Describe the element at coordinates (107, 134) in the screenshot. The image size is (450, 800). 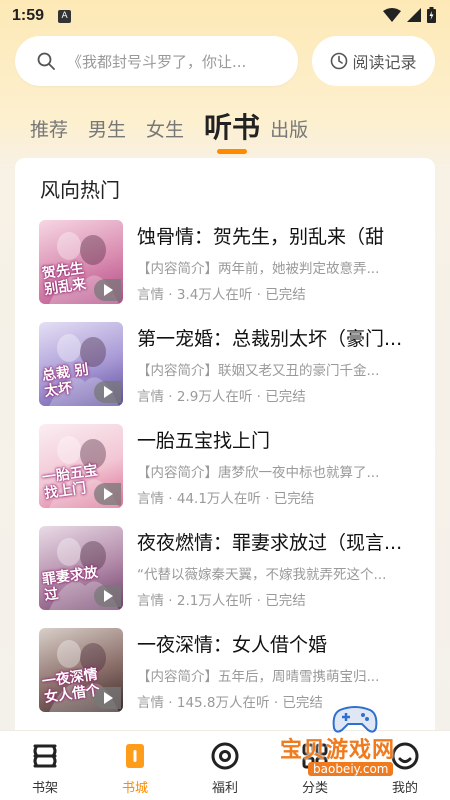
I see `tab-male: 男生` at that location.